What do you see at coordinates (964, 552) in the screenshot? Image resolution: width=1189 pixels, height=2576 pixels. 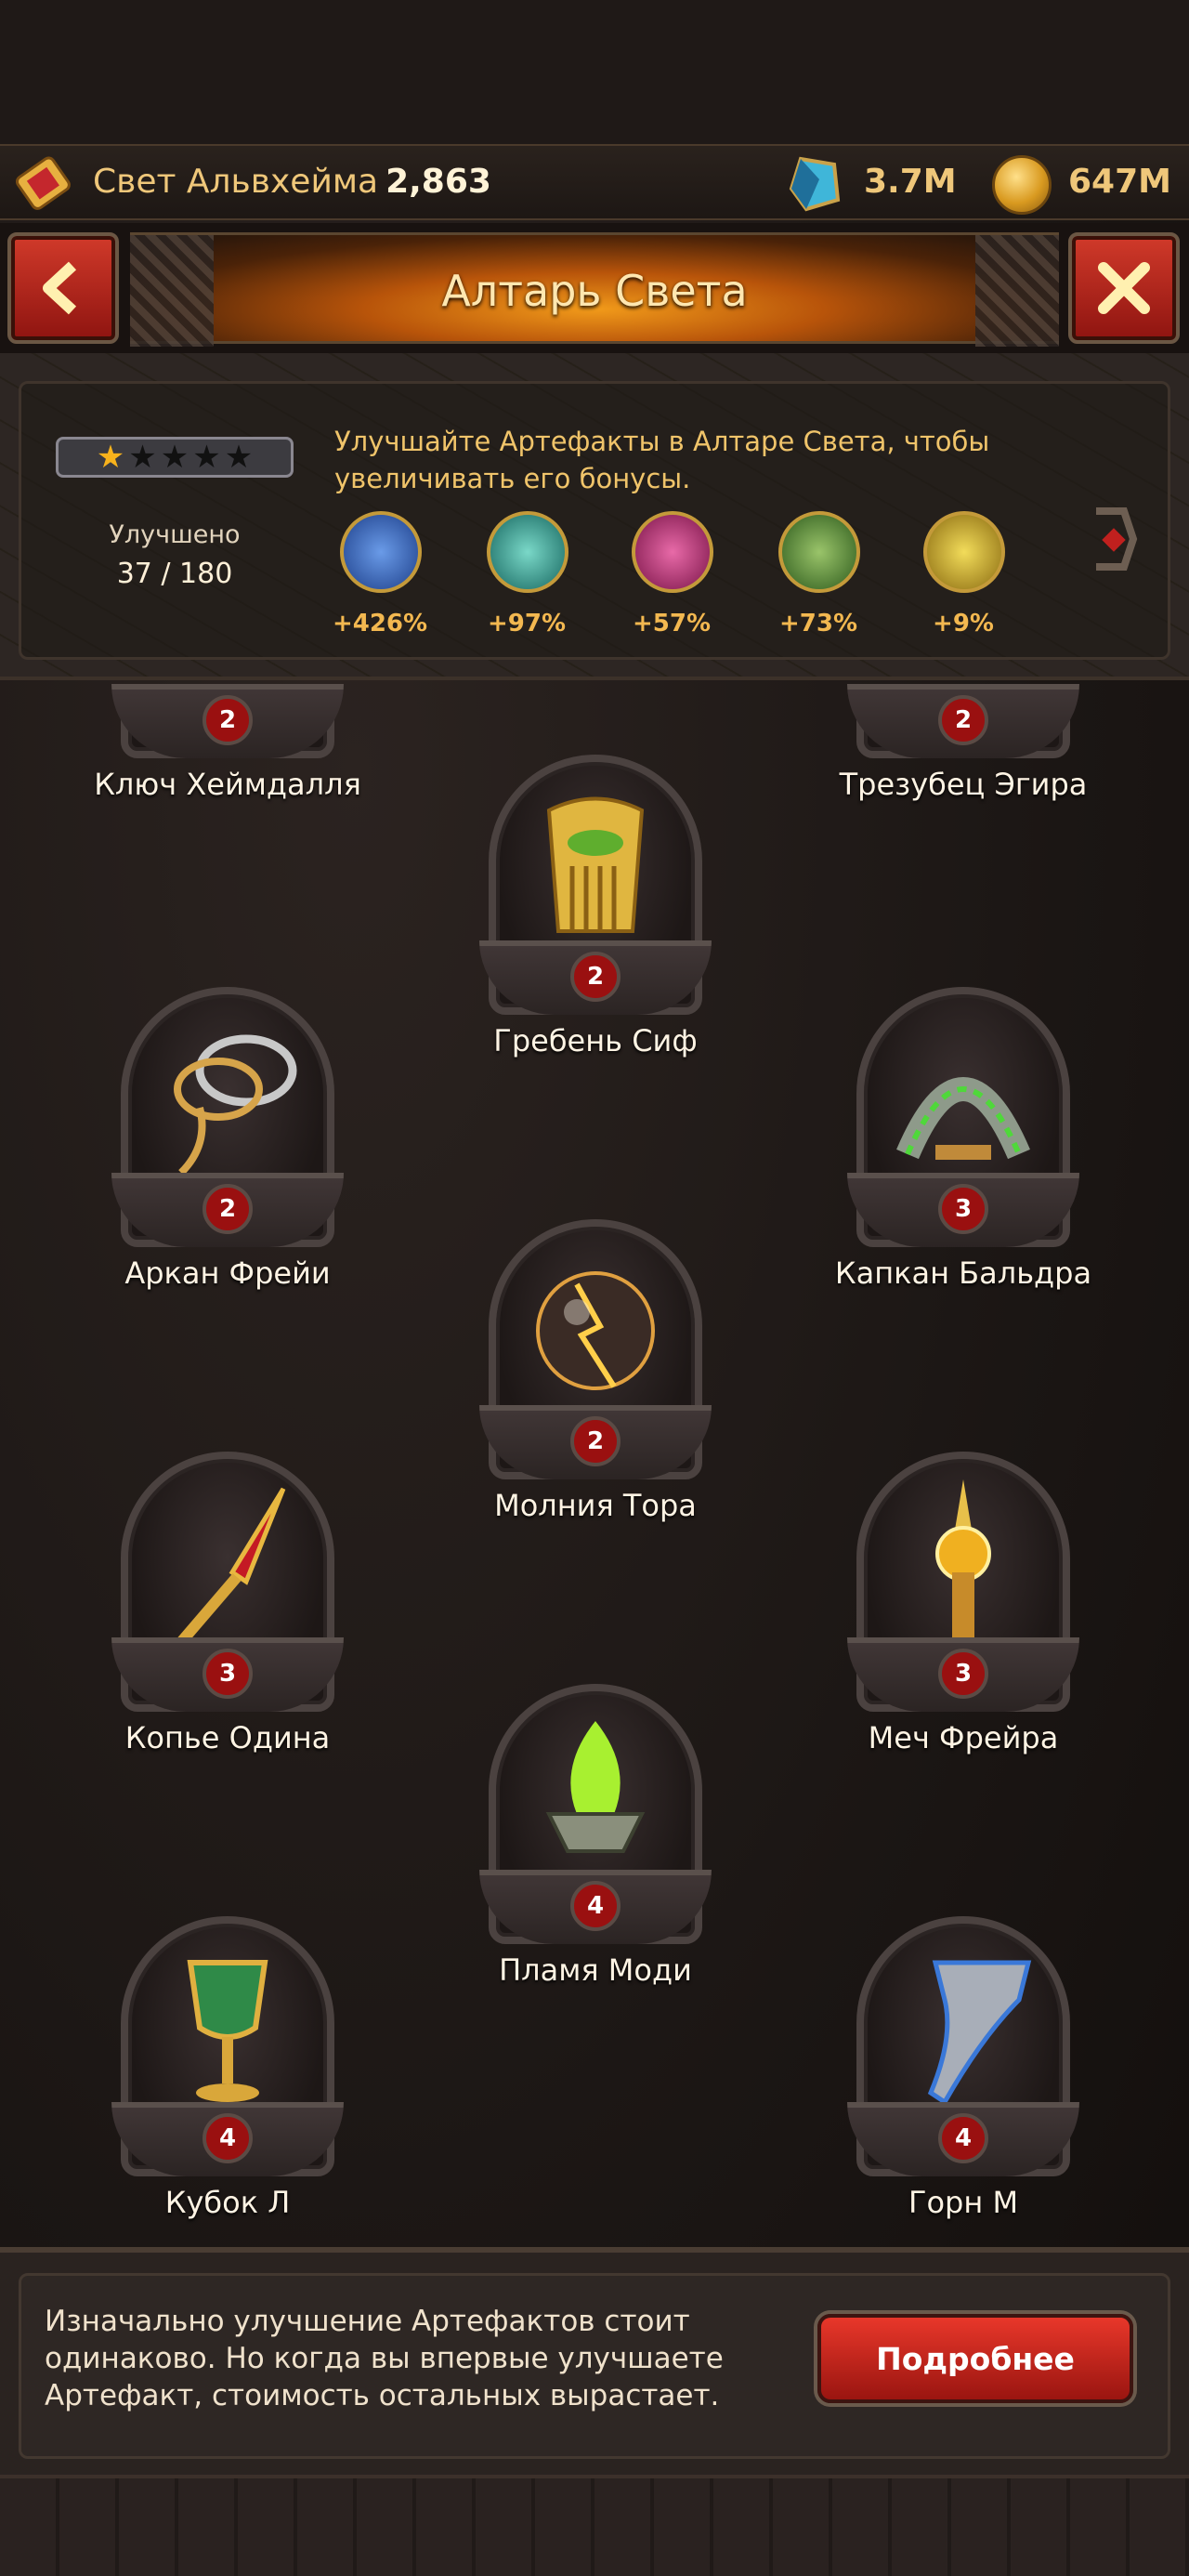 I see `catapult-icon` at bounding box center [964, 552].